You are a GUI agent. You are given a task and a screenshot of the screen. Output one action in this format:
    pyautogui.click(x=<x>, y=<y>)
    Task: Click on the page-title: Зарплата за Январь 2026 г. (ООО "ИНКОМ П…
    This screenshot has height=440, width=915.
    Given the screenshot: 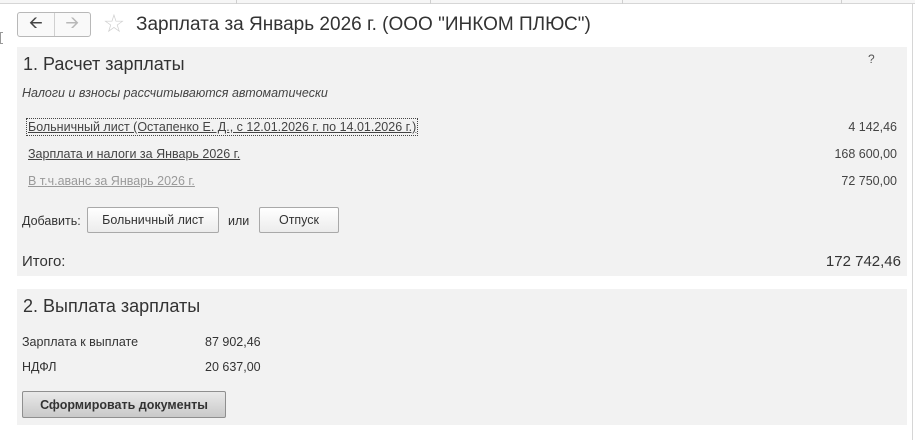 What is the action you would take?
    pyautogui.click(x=363, y=24)
    